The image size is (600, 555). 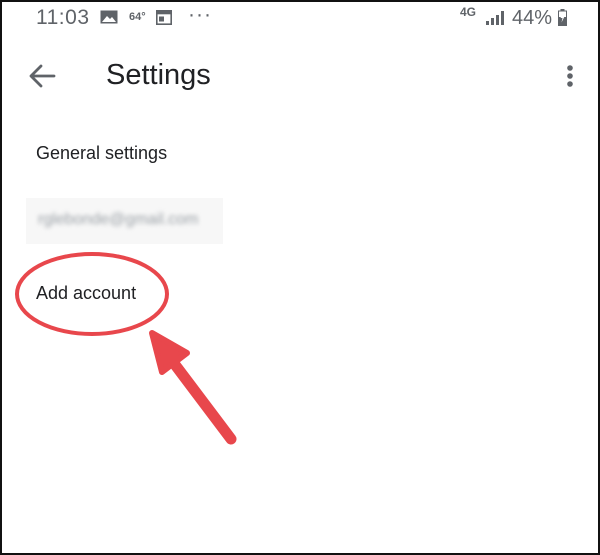 I want to click on status-time: 11:03, so click(x=63, y=17).